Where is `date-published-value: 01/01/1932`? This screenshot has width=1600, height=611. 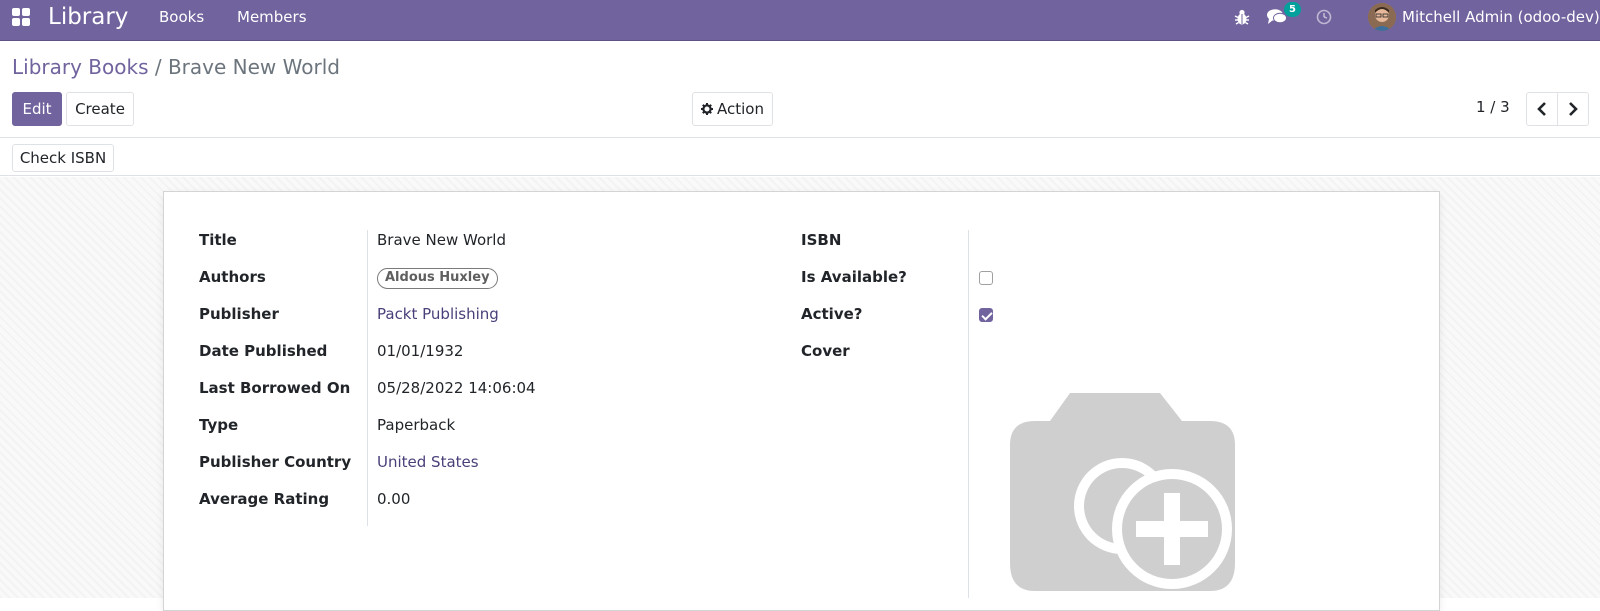
date-published-value: 01/01/1932 is located at coordinates (420, 351).